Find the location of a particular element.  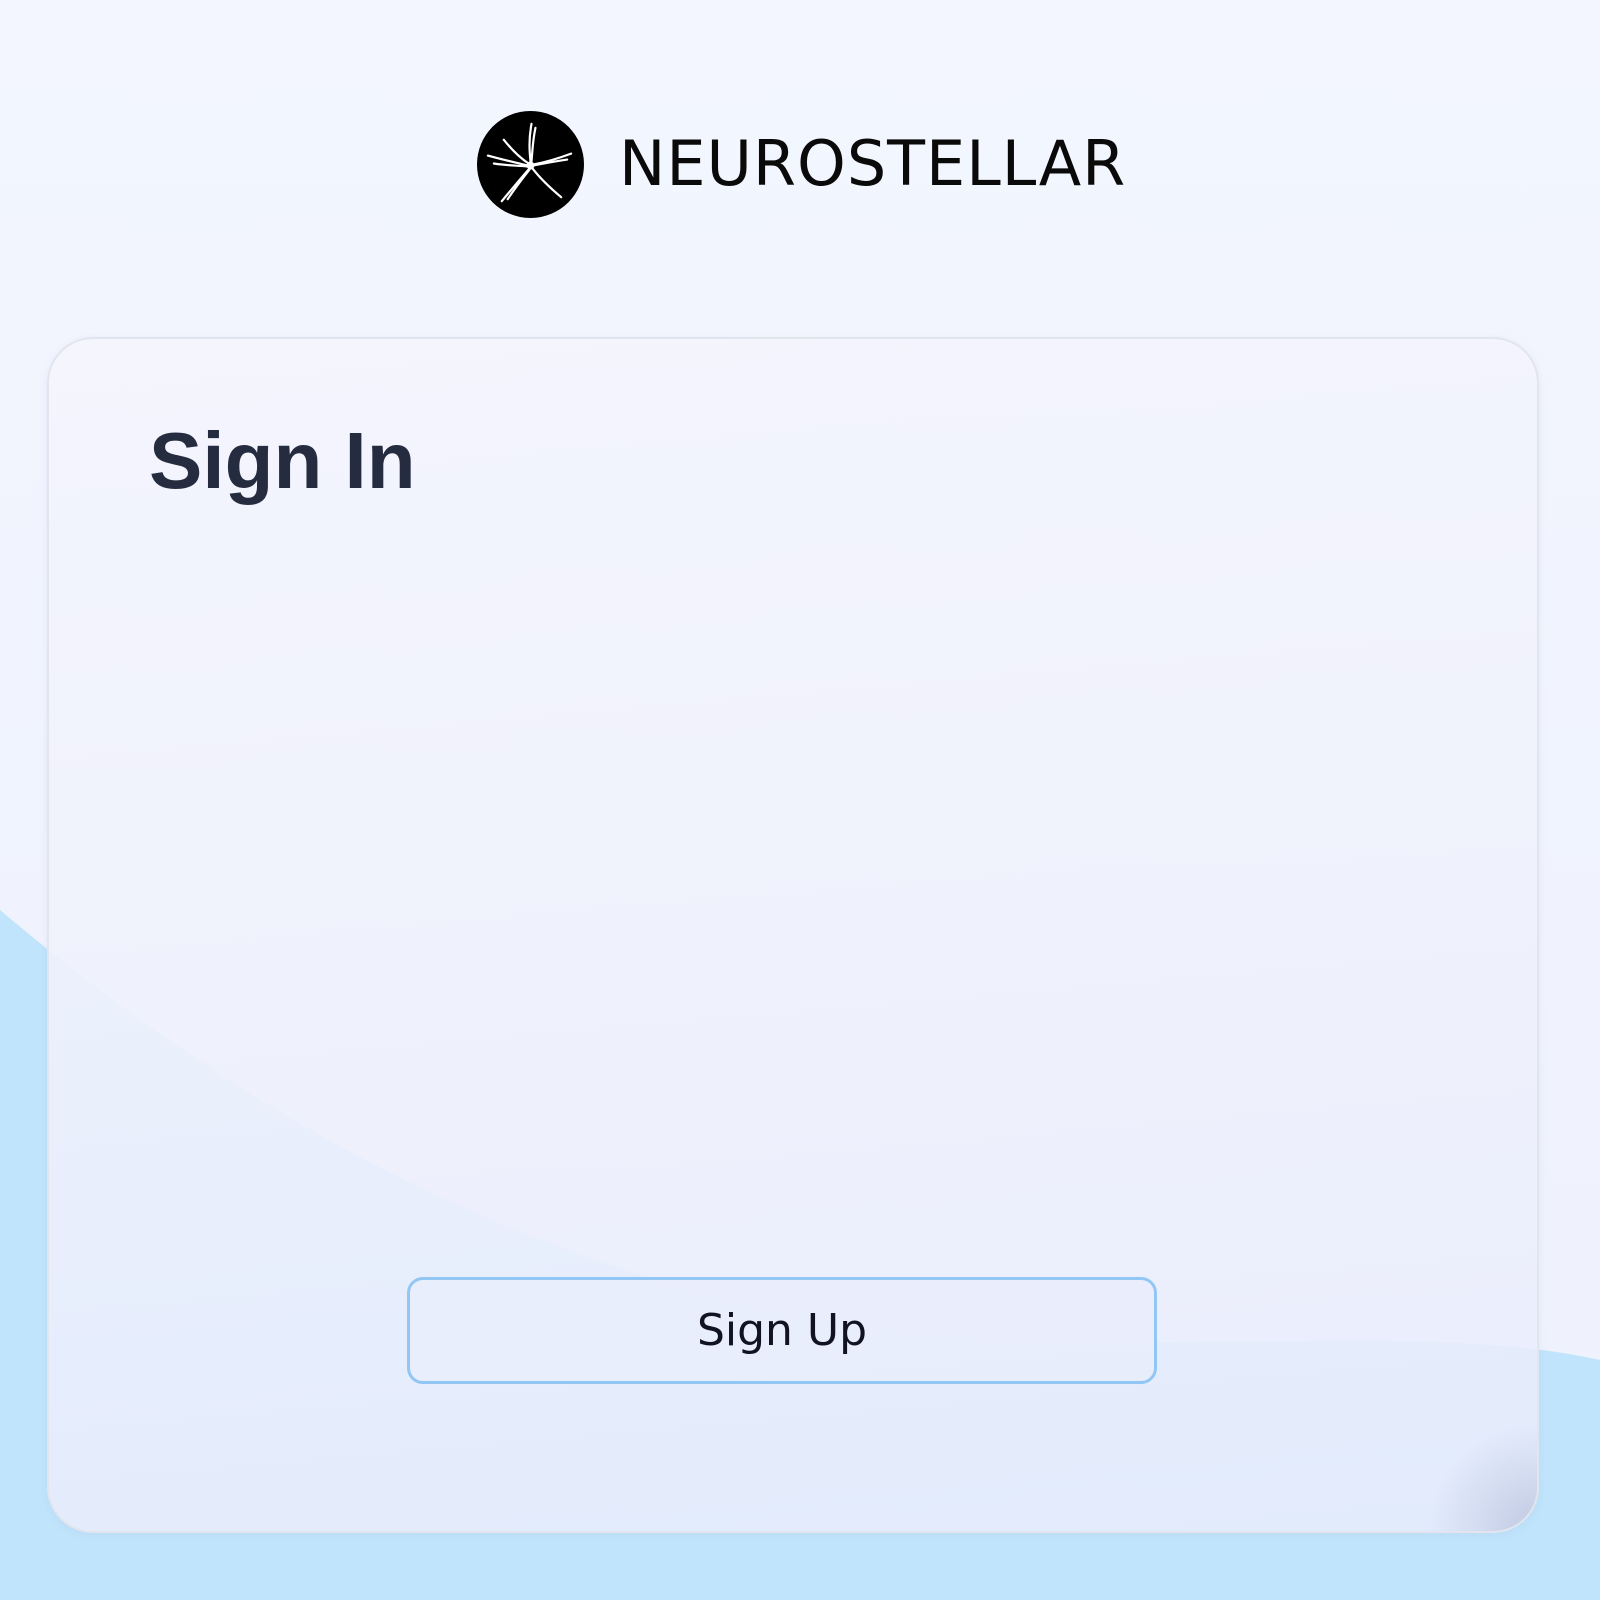

neuron-star-logo-icon is located at coordinates (530, 164).